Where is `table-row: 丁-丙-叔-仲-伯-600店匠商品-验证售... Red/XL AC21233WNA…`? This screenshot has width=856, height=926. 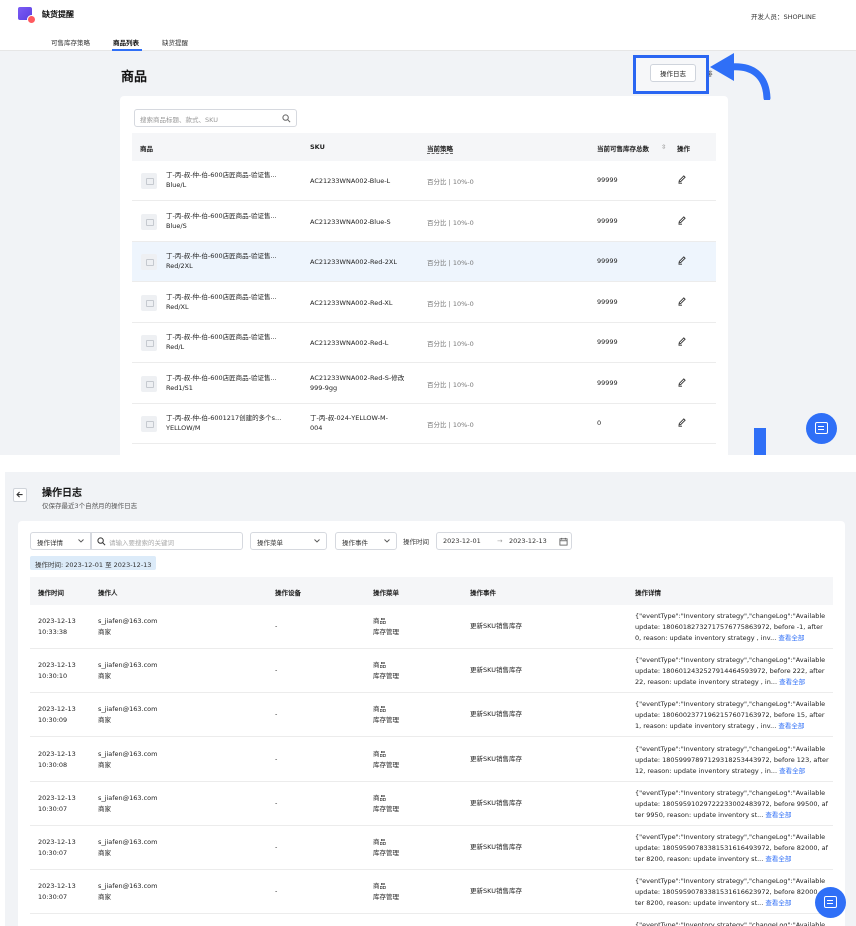 table-row: 丁-丙-叔-仲-伯-600店匠商品-验证售... Red/XL AC21233WNA… is located at coordinates (424, 302).